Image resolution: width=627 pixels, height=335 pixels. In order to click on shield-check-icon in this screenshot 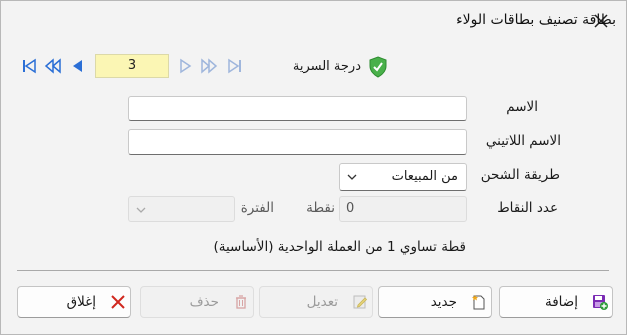, I will do `click(378, 67)`.